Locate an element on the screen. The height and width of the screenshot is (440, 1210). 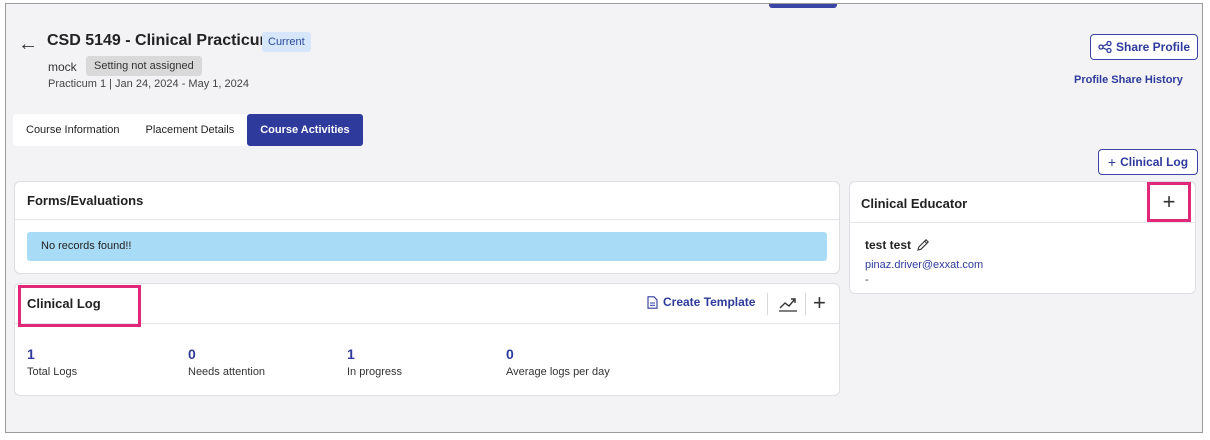
stat-in-progress: 1 In progress is located at coordinates (374, 362).